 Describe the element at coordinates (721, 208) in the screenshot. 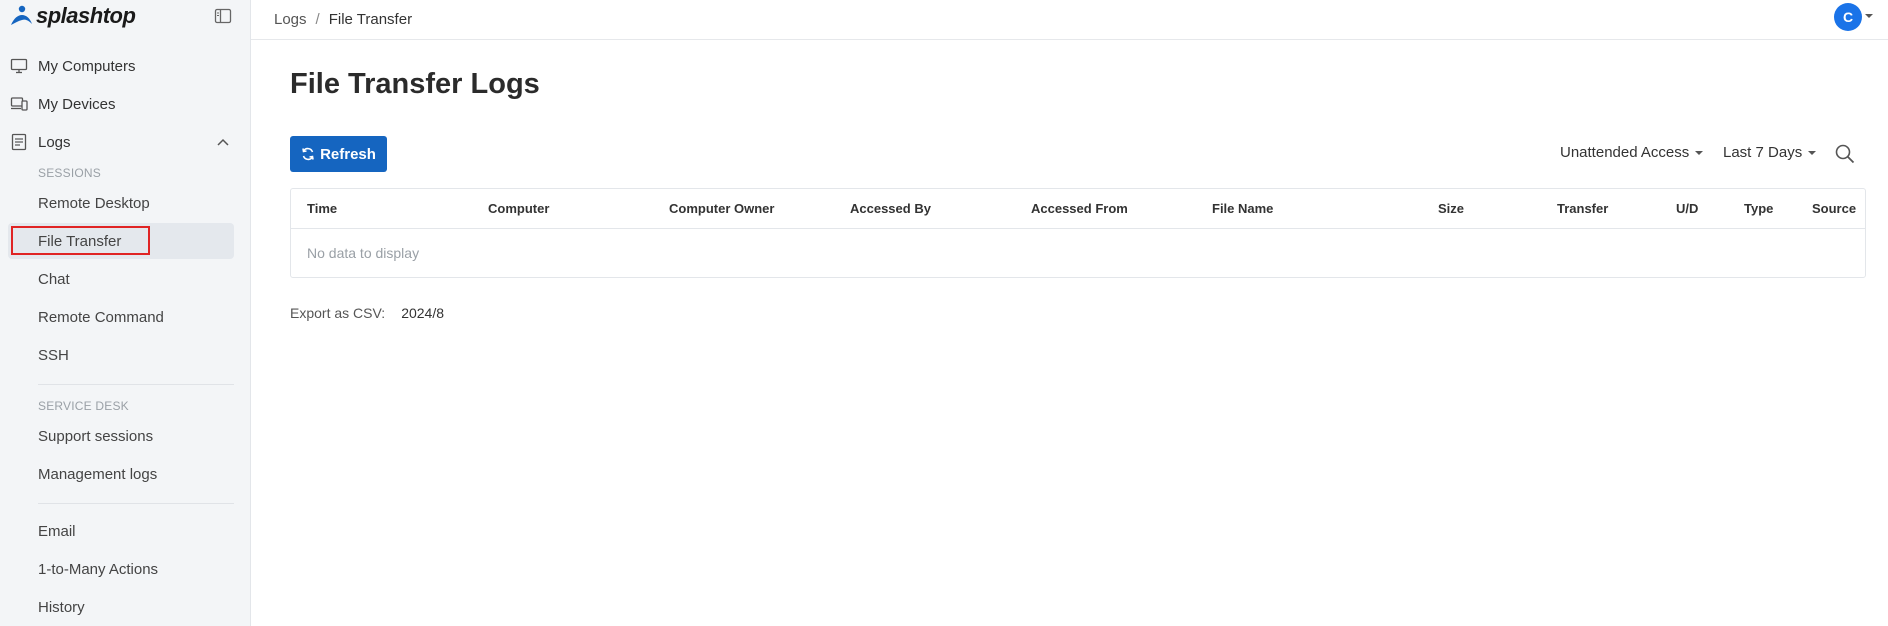

I see `column-header-computer-owner: Computer Owner` at that location.